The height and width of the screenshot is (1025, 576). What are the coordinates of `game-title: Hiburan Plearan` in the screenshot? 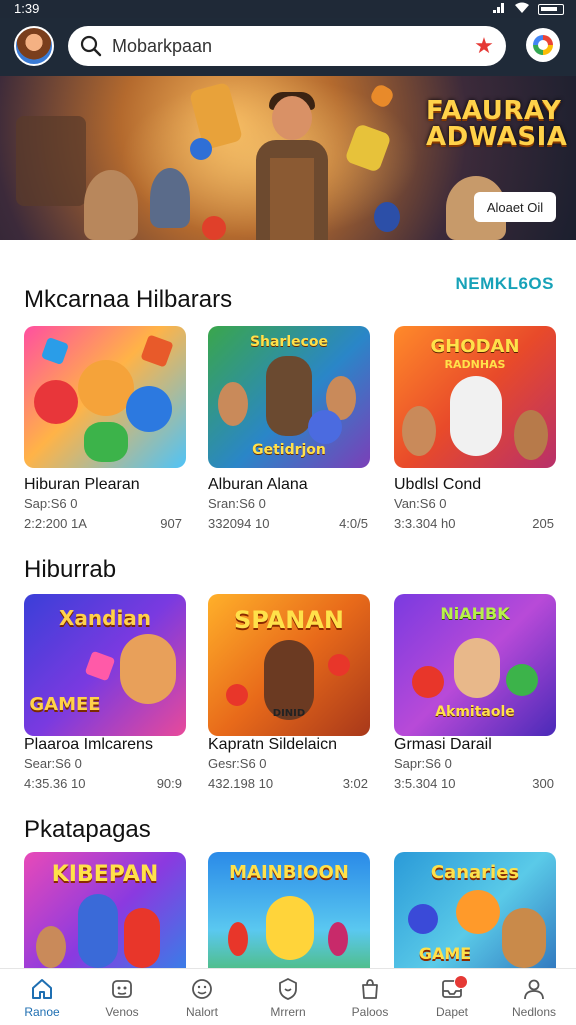 It's located at (82, 485).